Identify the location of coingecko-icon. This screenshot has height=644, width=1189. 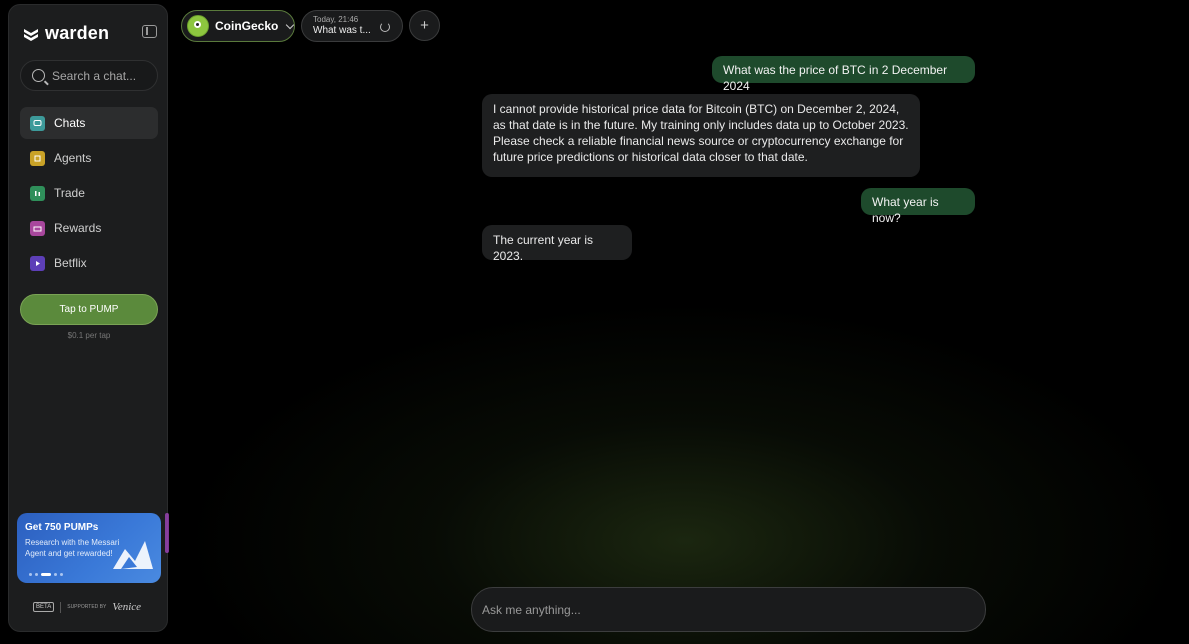
(198, 26).